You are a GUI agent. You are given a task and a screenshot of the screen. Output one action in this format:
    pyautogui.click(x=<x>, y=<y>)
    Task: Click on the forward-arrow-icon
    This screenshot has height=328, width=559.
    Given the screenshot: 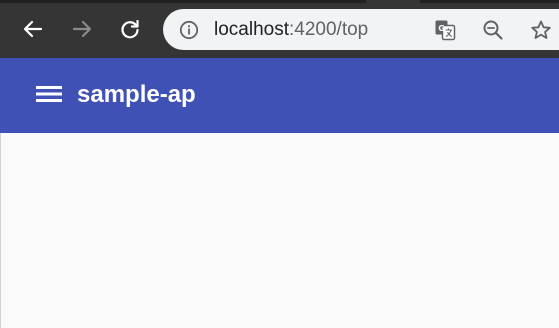 What is the action you would take?
    pyautogui.click(x=82, y=29)
    